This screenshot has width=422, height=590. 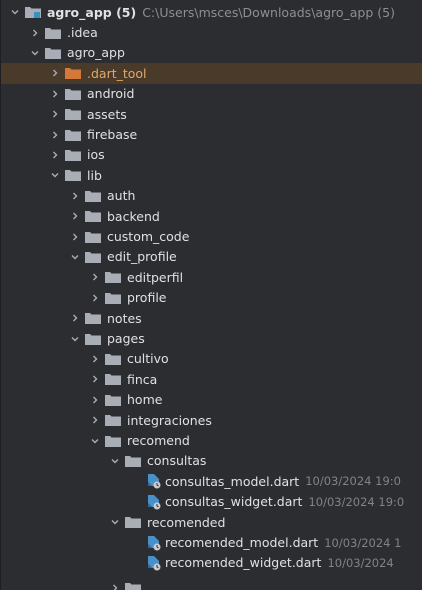 I want to click on file-label: recomended_model.dart, so click(x=242, y=543).